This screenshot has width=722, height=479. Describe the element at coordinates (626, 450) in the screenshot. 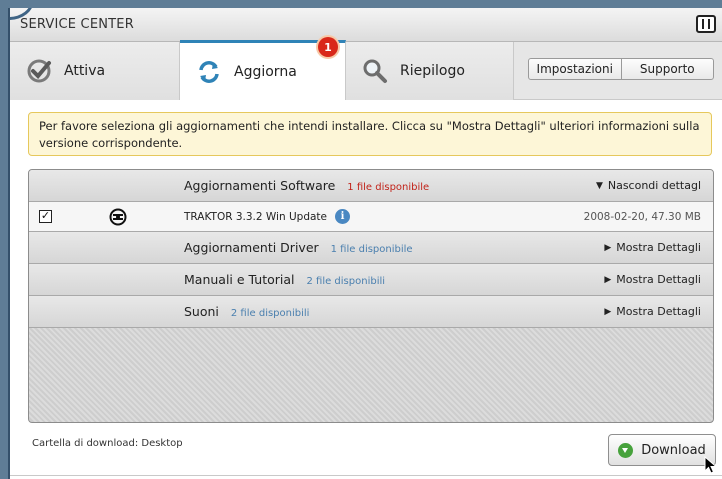

I see `download-arrow-icon` at that location.